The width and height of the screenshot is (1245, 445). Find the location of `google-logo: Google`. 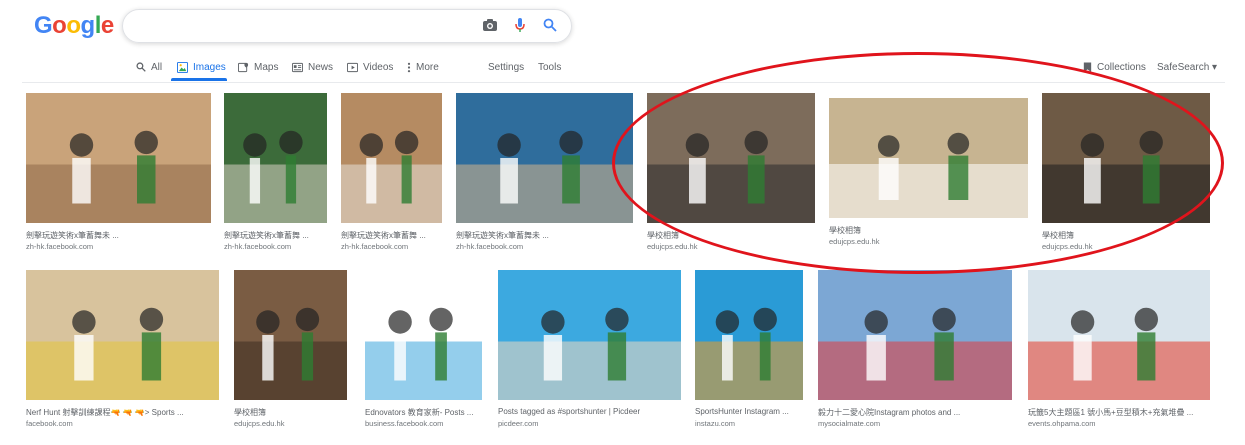

google-logo: Google is located at coordinates (74, 26).